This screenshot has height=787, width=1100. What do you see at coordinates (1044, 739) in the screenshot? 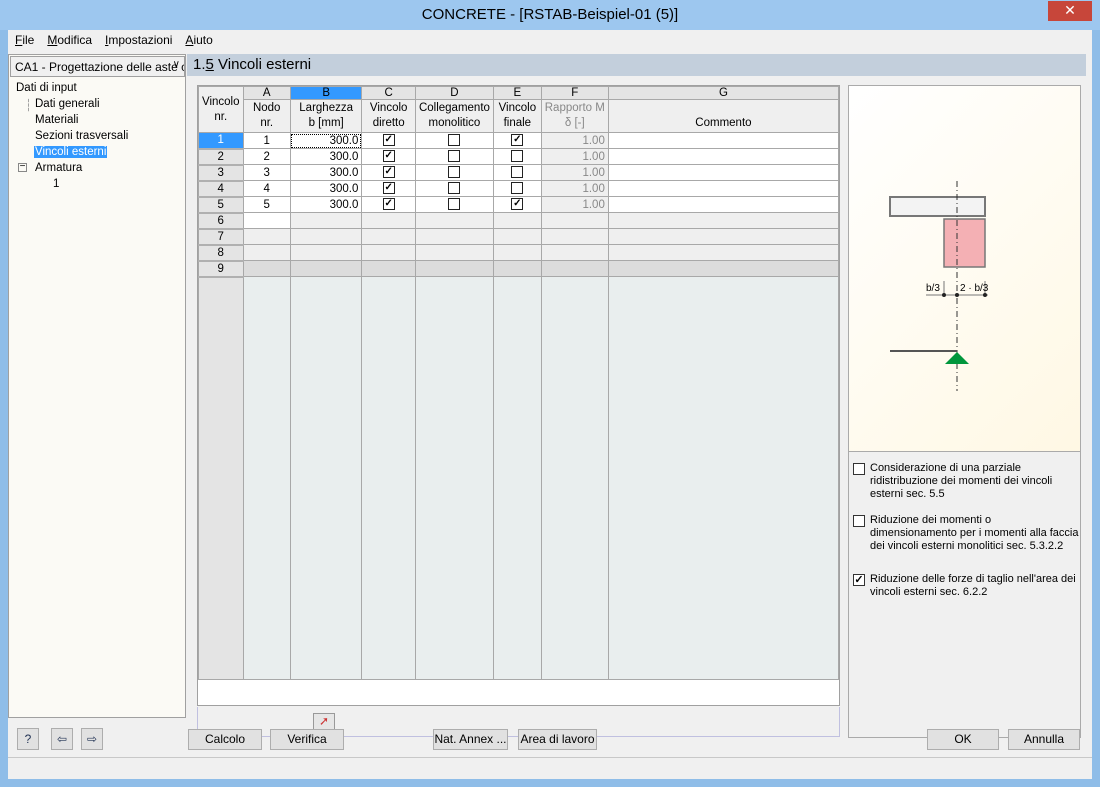
I see `annulla-button: Annulla` at bounding box center [1044, 739].